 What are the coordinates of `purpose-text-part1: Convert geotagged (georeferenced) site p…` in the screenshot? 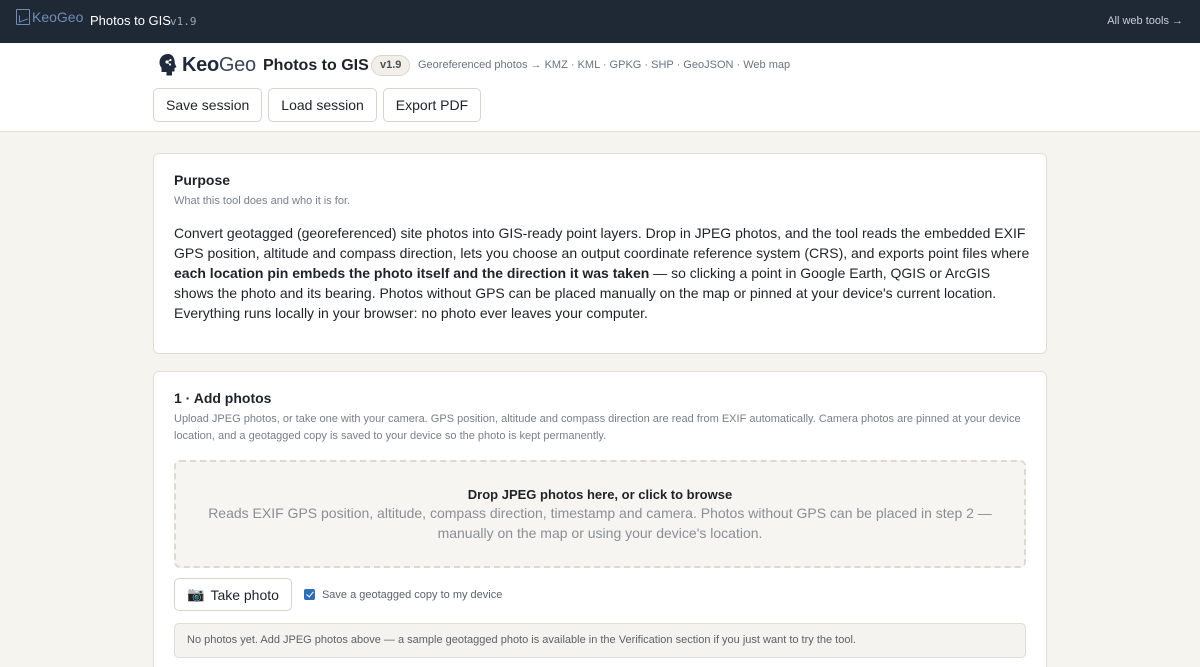 It's located at (602, 243).